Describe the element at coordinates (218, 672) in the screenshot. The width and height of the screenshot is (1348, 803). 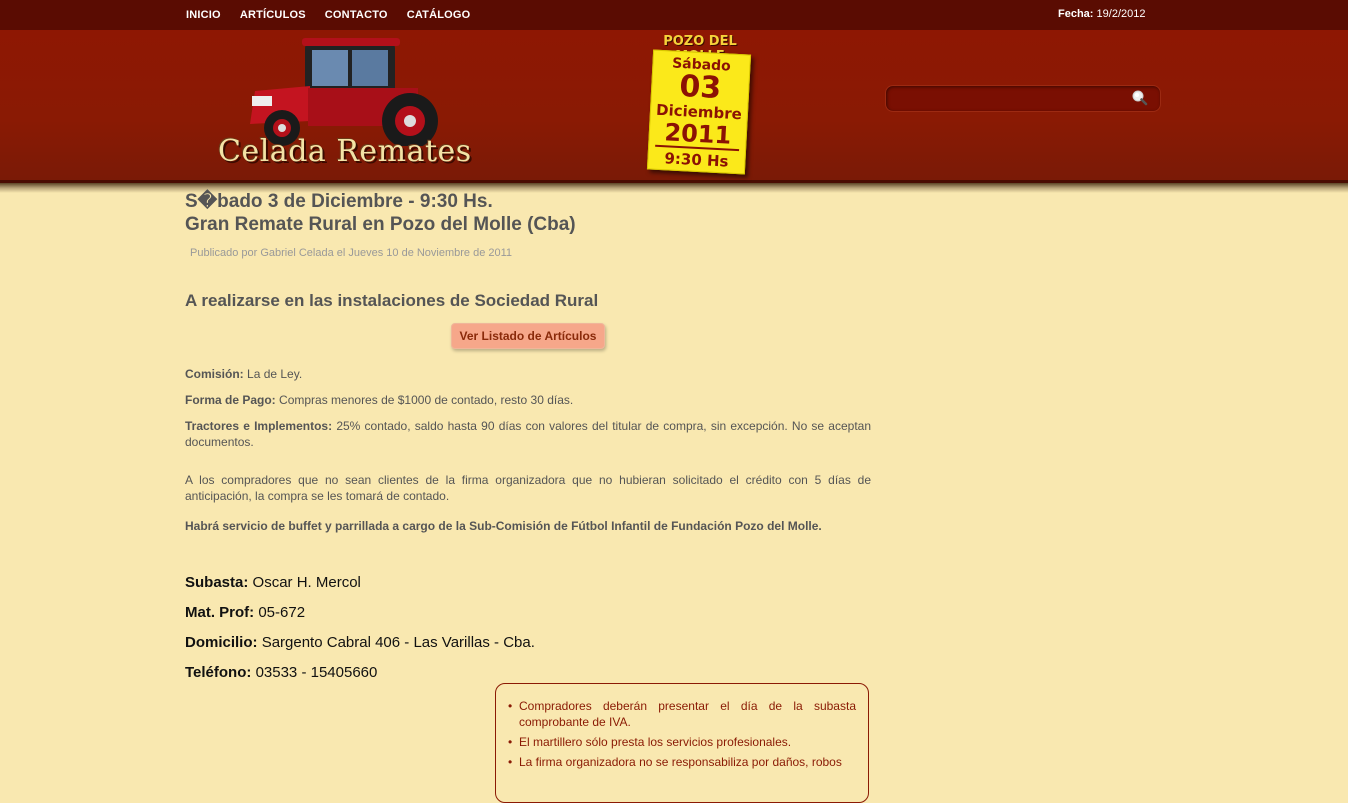
I see `telefono-label: Teléfono:` at that location.